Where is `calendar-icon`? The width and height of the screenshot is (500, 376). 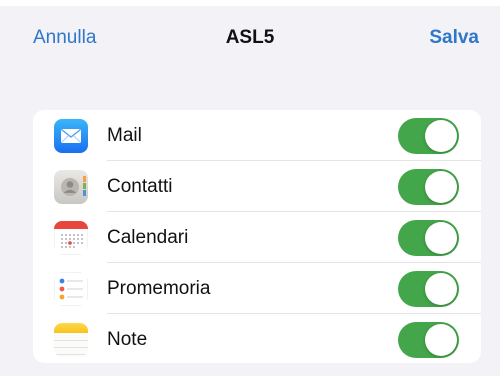 calendar-icon is located at coordinates (71, 238).